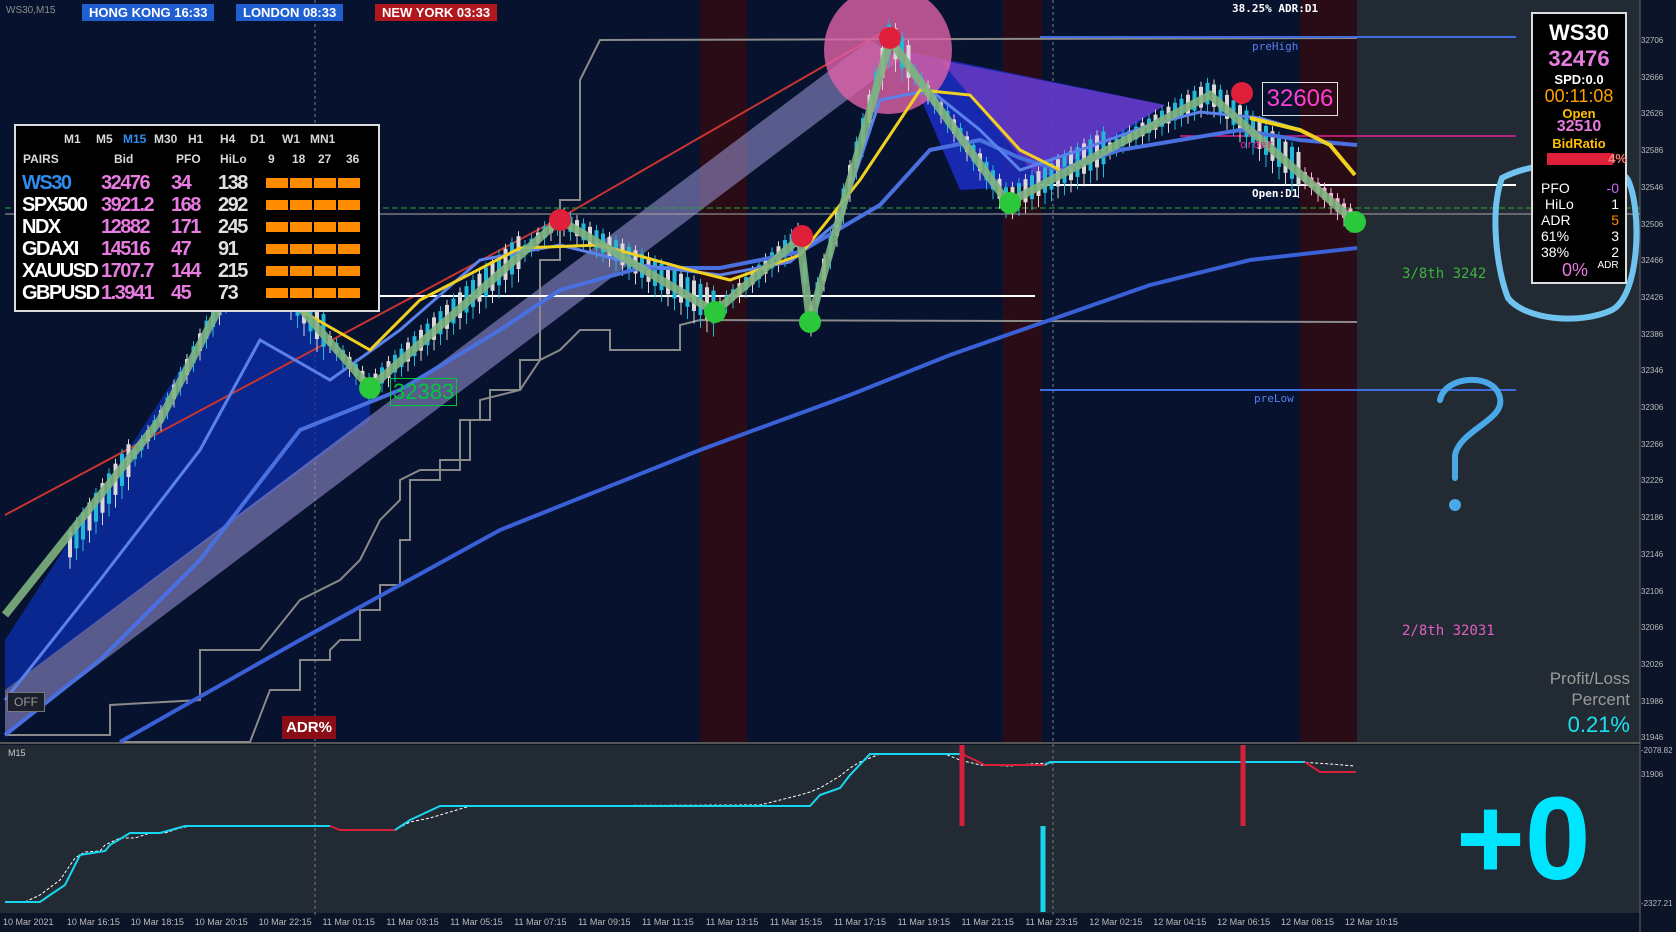 The width and height of the screenshot is (1676, 932). Describe the element at coordinates (1615, 220) in the screenshot. I see `stat-adr-value: 5` at that location.